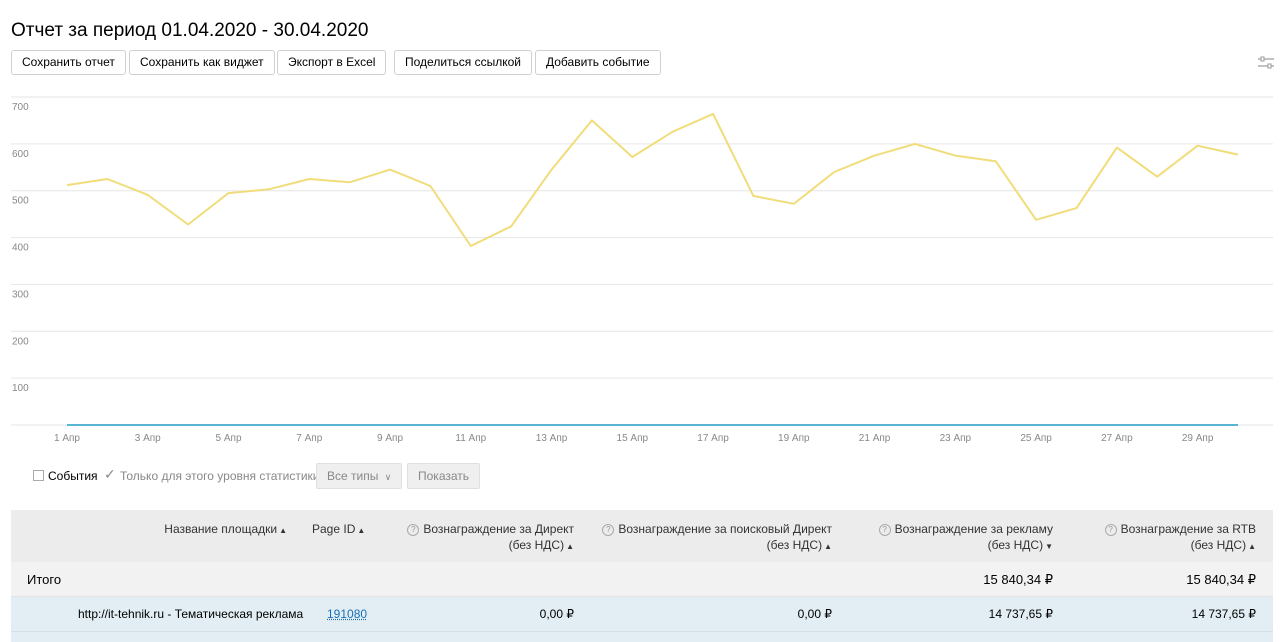 The width and height of the screenshot is (1280, 642). What do you see at coordinates (1221, 580) in the screenshot?
I see `total-rtb-value: 15 840,34 ₽` at bounding box center [1221, 580].